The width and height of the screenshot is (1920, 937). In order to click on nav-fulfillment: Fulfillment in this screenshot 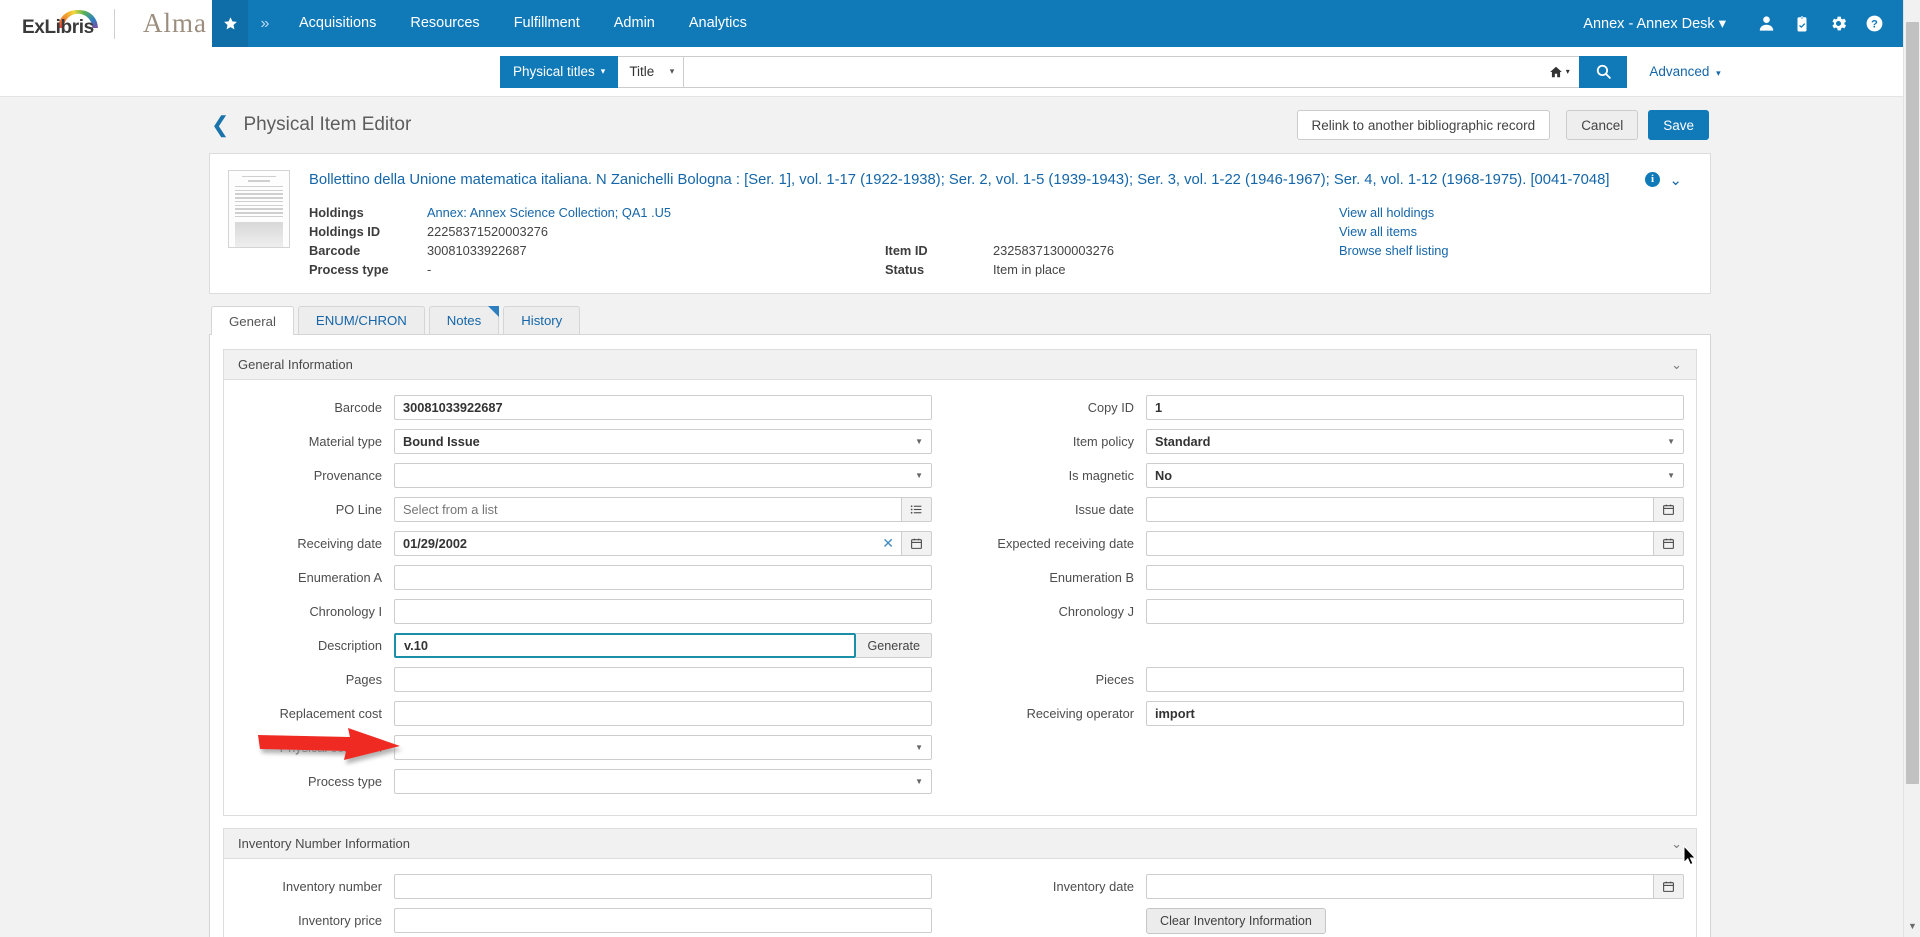, I will do `click(547, 23)`.